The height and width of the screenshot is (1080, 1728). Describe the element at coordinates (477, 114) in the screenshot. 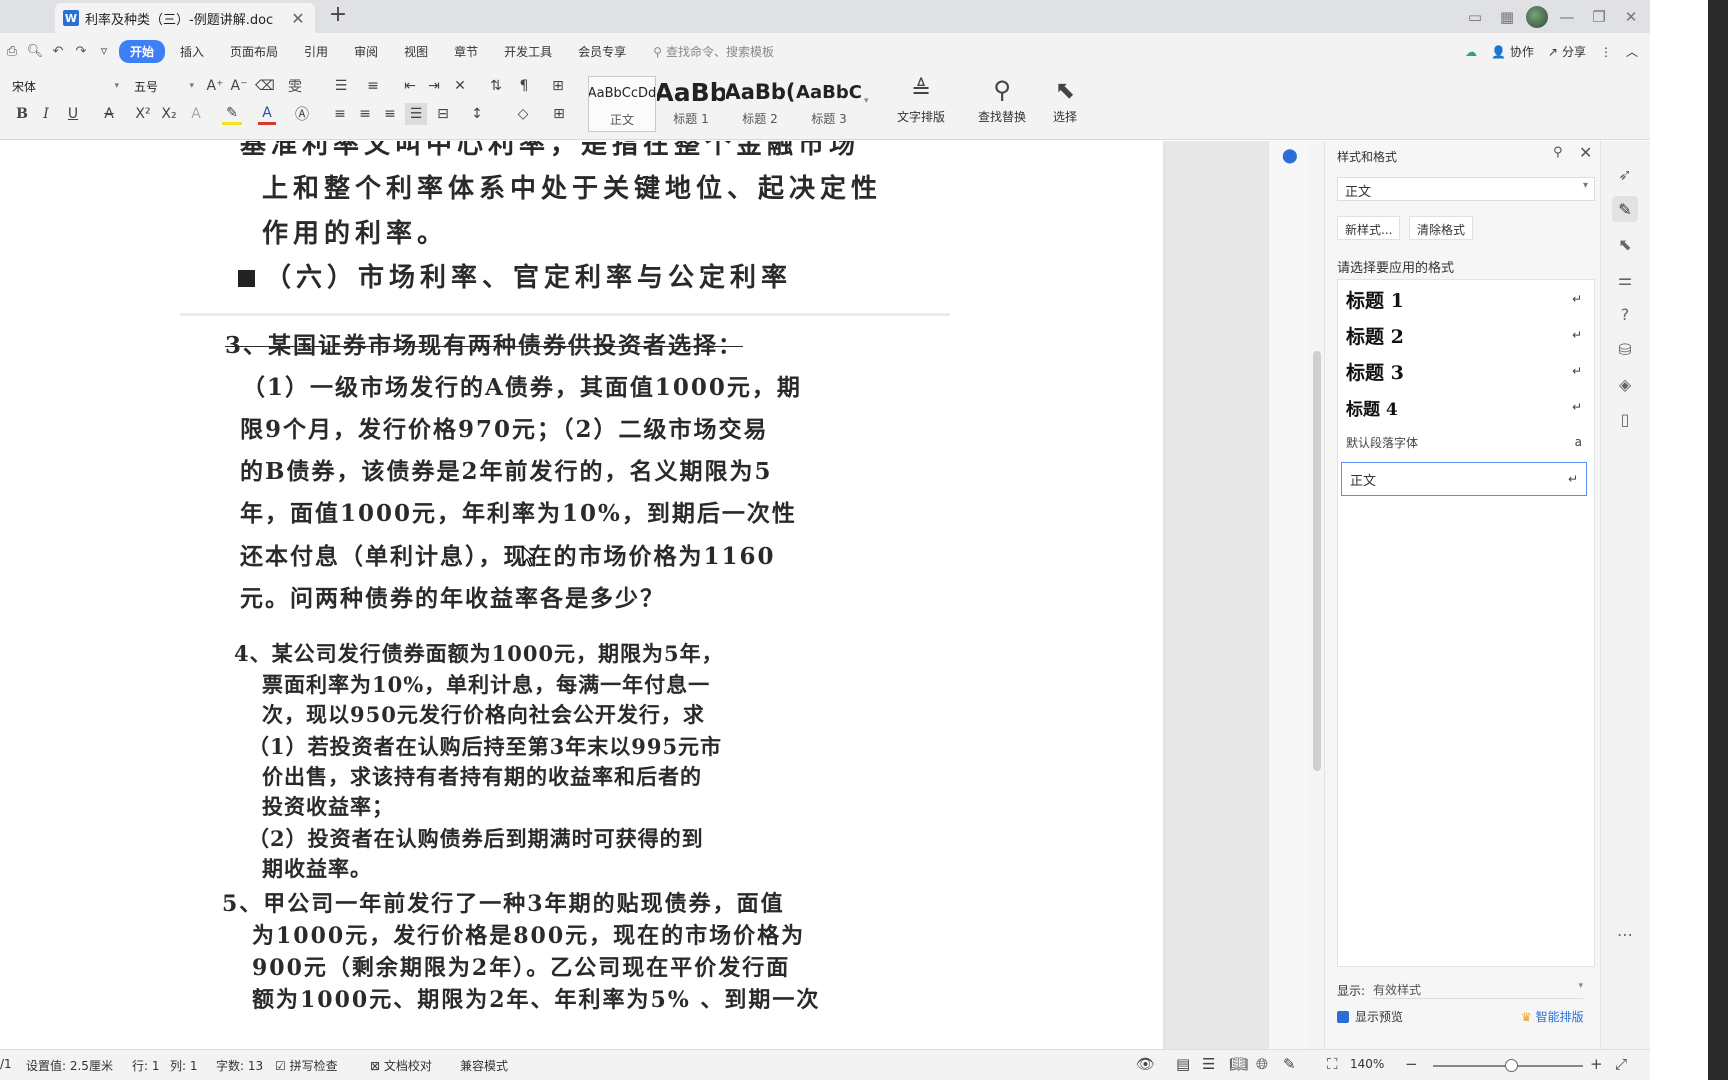

I see `line-spacing-icon: ↕` at that location.